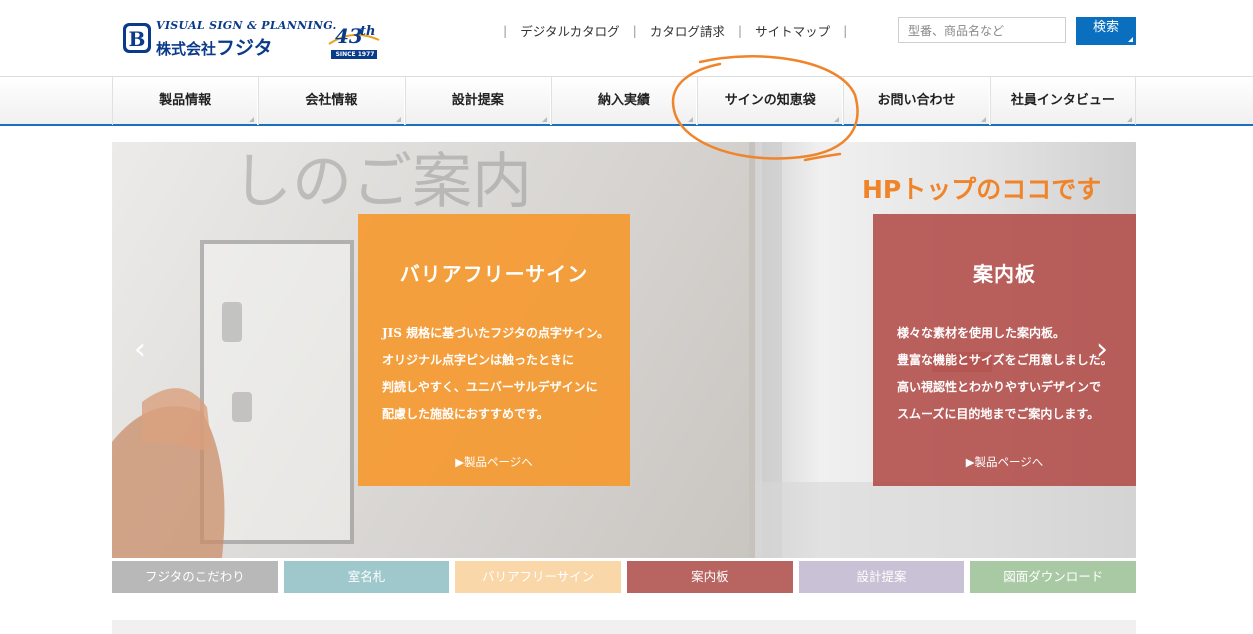 This screenshot has width=1253, height=634. What do you see at coordinates (770, 101) in the screenshot?
I see `nav-item-sign-wisdom: サインの知恵袋` at bounding box center [770, 101].